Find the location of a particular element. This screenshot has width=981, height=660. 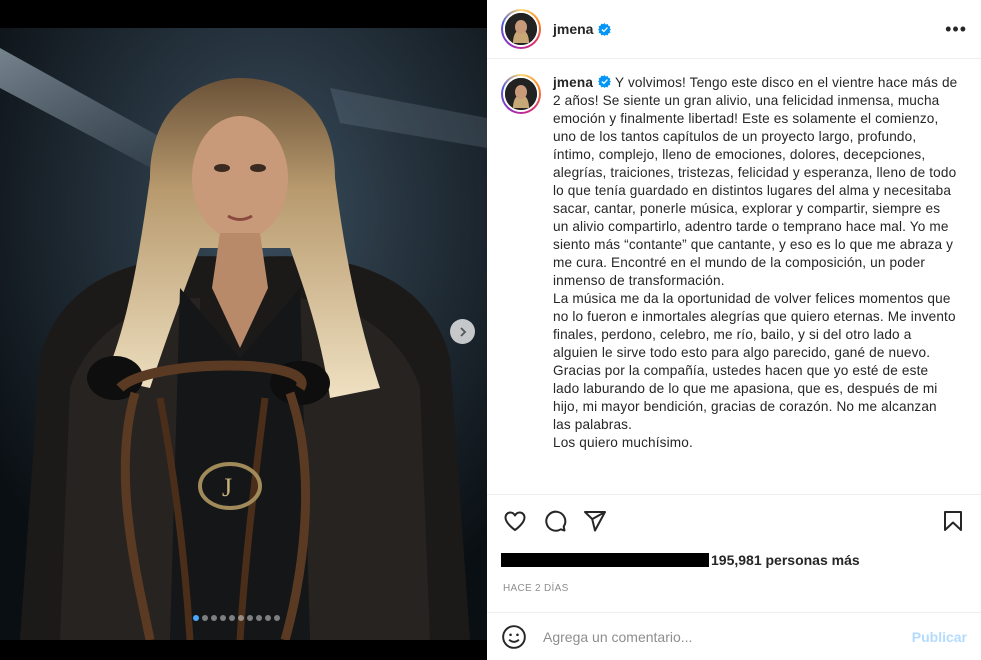

post-actions: 195,981 personas más HACE 2 DÍAS is located at coordinates (734, 553).